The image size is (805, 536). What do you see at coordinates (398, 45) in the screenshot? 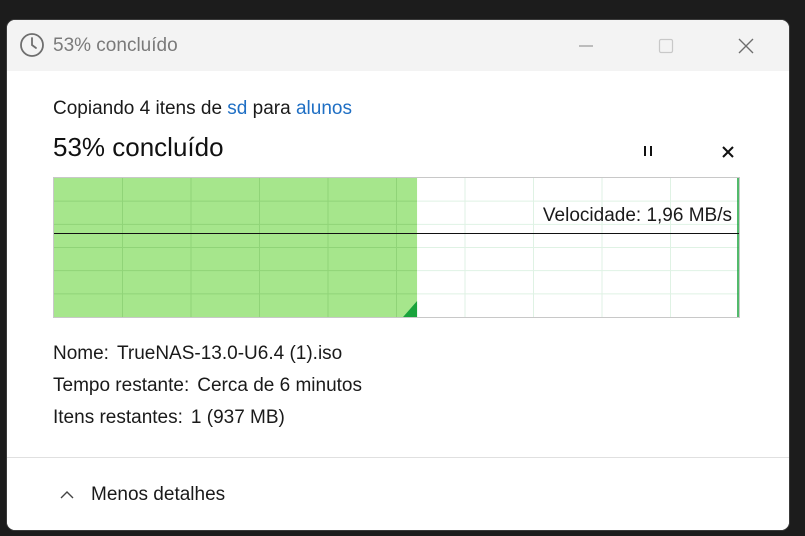
I see `title-bar: 53% concluído` at bounding box center [398, 45].